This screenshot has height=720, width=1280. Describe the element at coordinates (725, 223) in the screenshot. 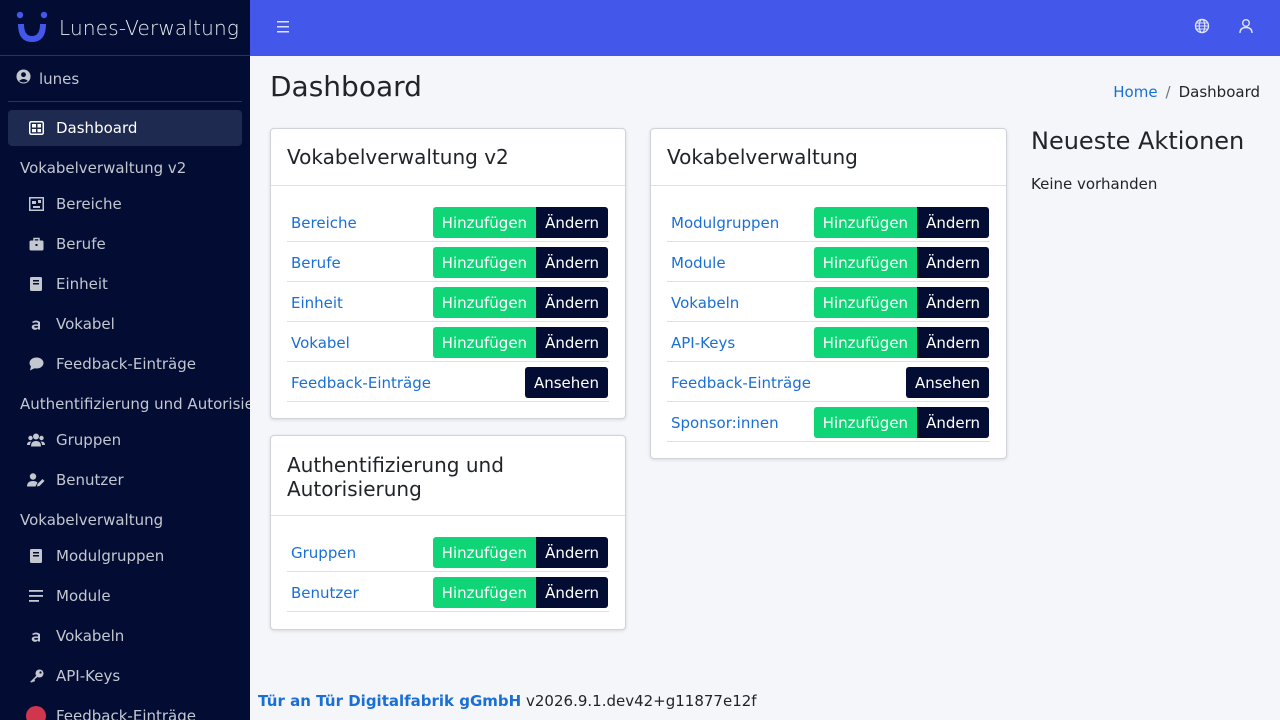

I see `model-link: Modulgruppen` at that location.